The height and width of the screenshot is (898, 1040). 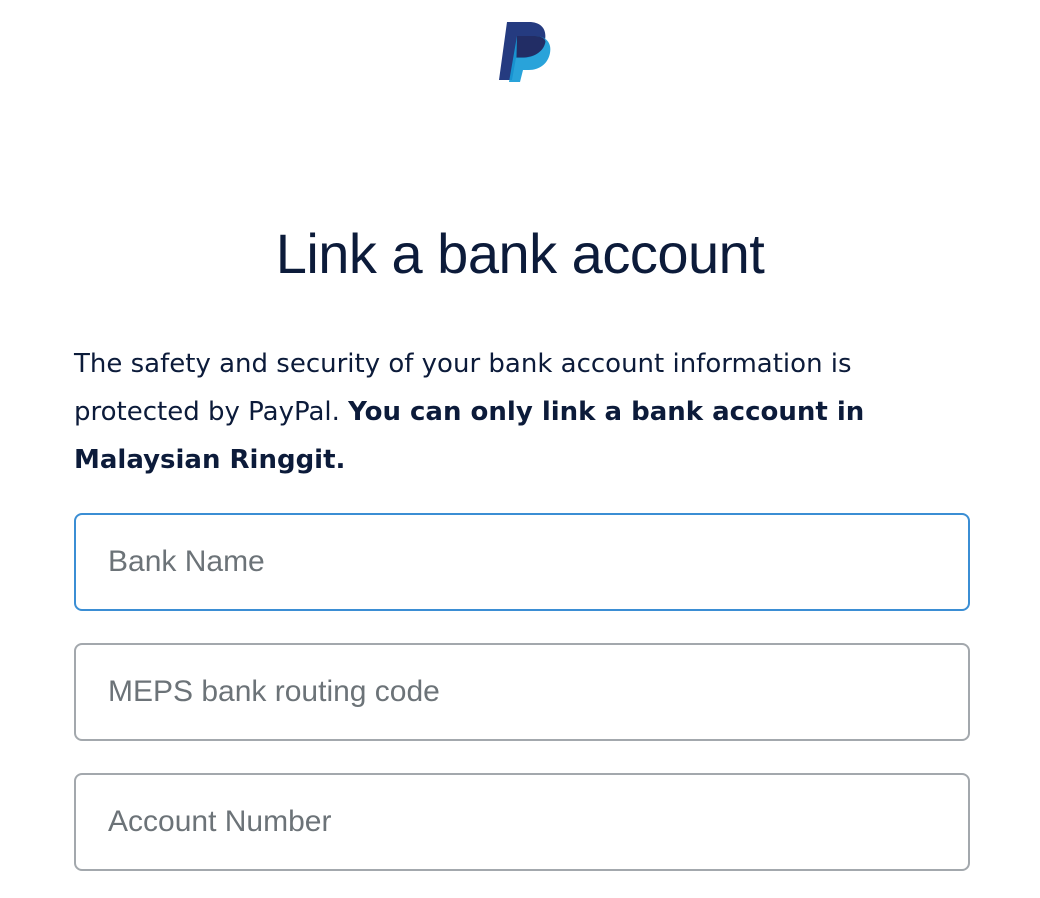 I want to click on meps-routing-code-field, so click(x=522, y=692).